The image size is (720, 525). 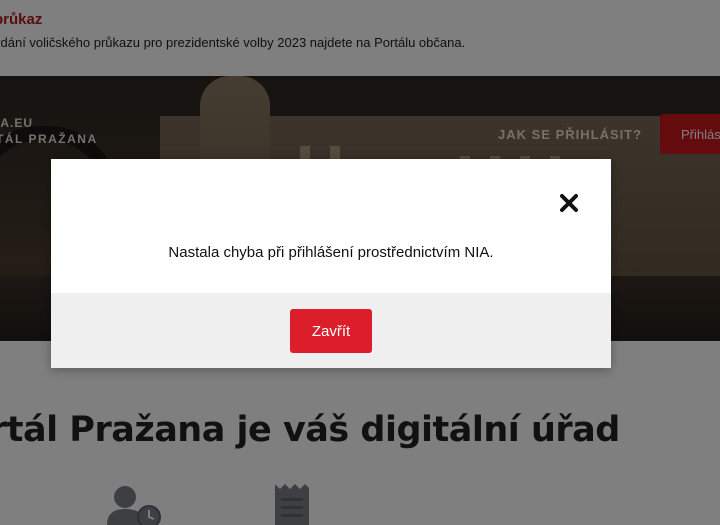 I want to click on modal-close-button, so click(x=569, y=203).